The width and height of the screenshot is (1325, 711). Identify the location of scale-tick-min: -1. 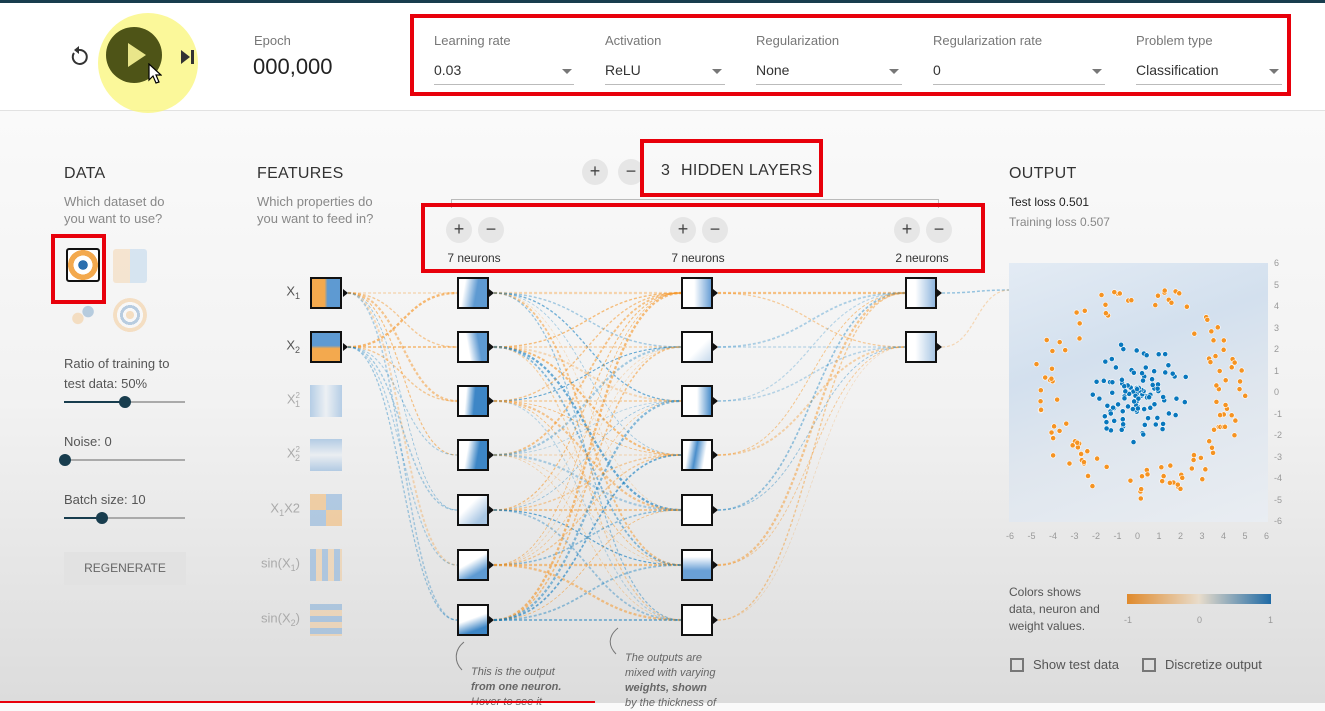
(1128, 620).